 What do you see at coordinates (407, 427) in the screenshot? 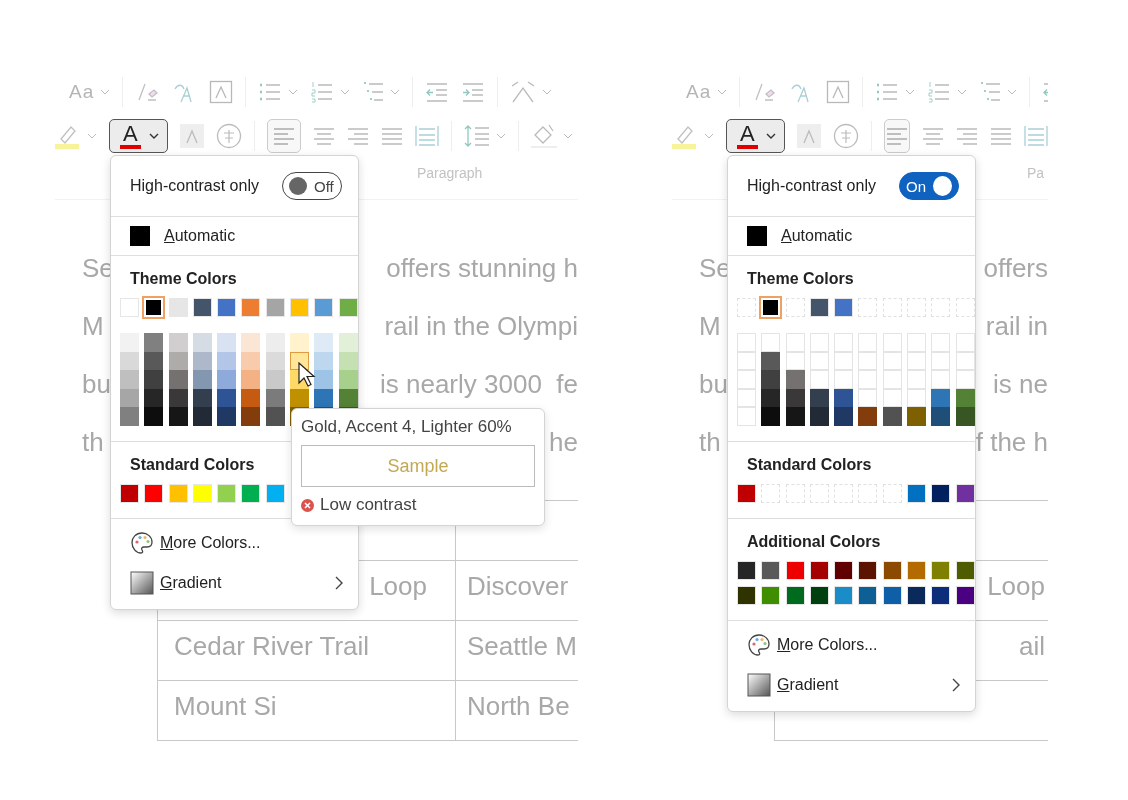
I see `tooltip-title: Gold, Accent 4, Lighter 60%` at bounding box center [407, 427].